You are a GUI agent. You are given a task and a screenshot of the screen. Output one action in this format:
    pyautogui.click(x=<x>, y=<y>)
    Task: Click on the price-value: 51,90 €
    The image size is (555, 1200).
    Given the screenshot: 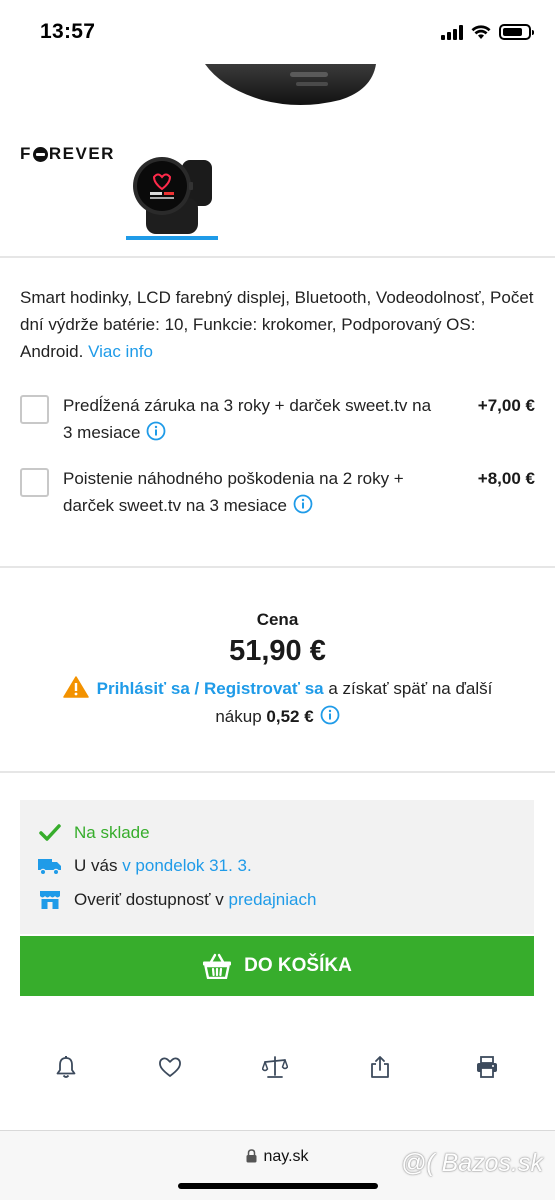 What is the action you would take?
    pyautogui.click(x=277, y=651)
    